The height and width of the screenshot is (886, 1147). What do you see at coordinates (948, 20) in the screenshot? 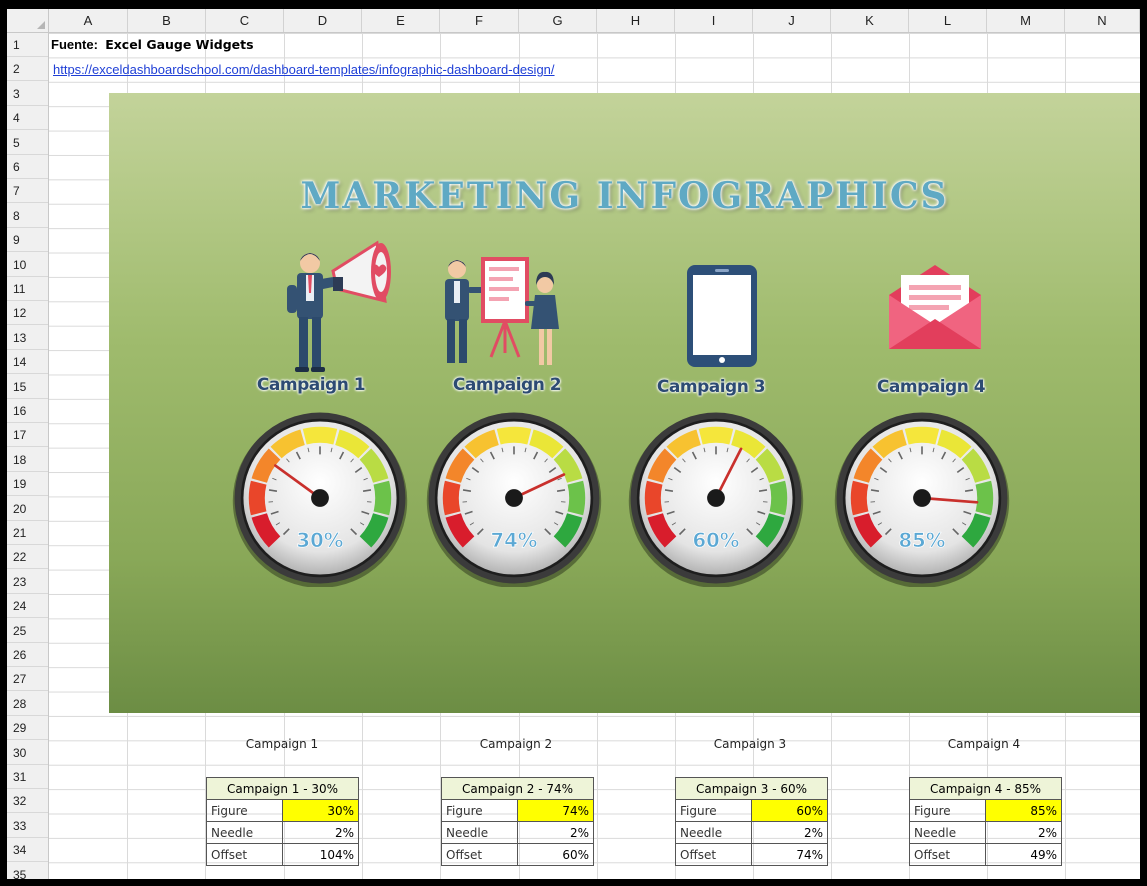
I see `column-header: L` at bounding box center [948, 20].